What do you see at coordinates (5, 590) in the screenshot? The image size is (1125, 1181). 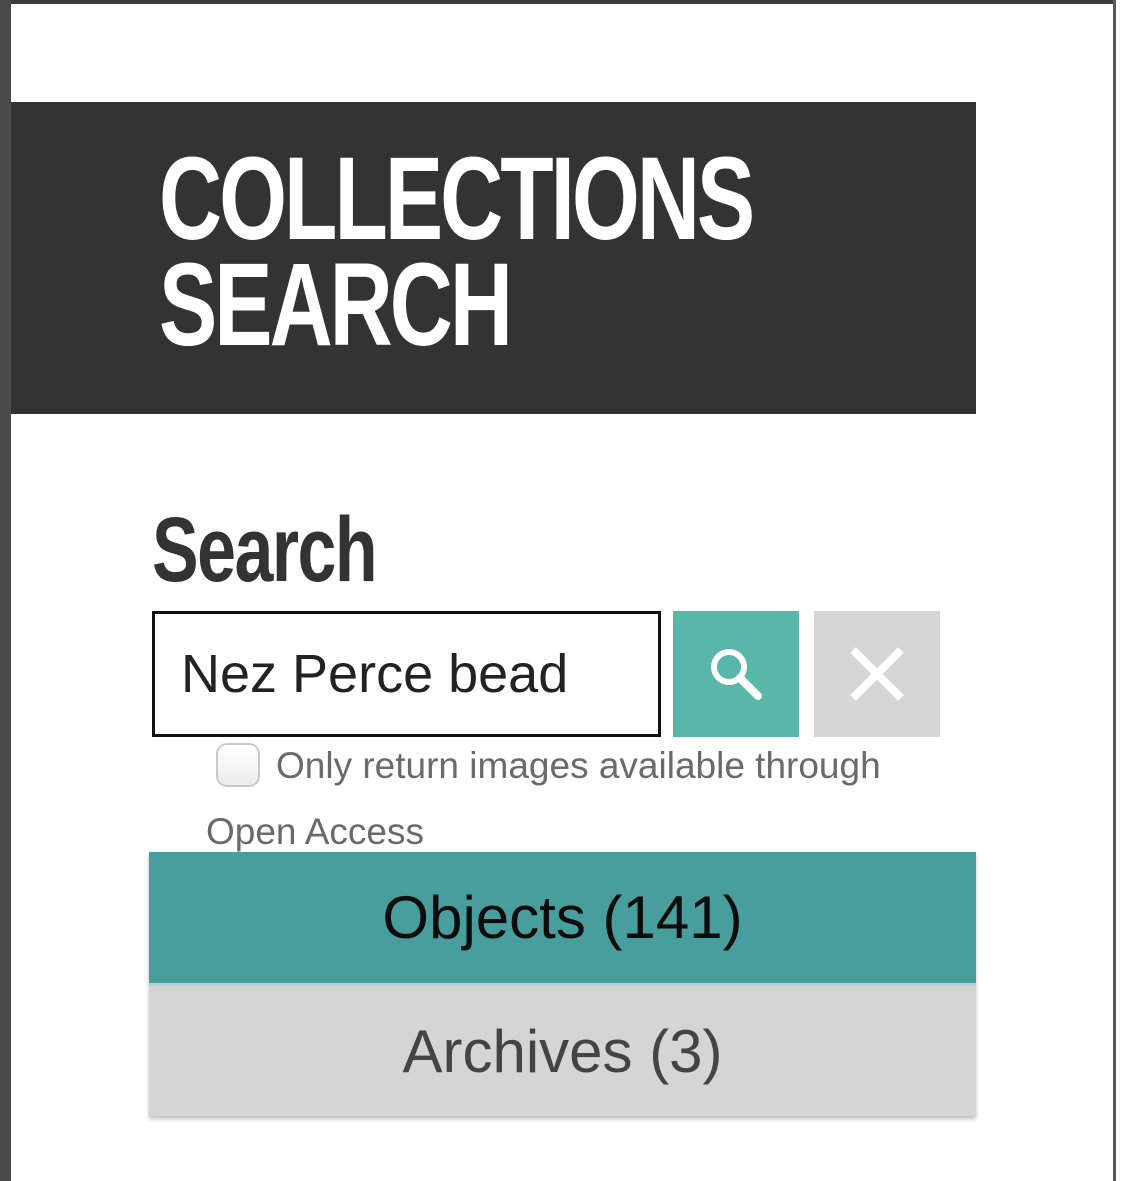 I see `window-left-edge` at bounding box center [5, 590].